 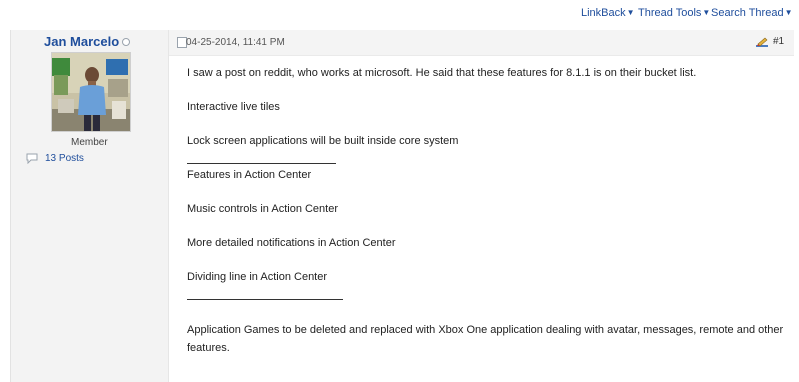 What do you see at coordinates (89, 142) in the screenshot?
I see `user-title: Member` at bounding box center [89, 142].